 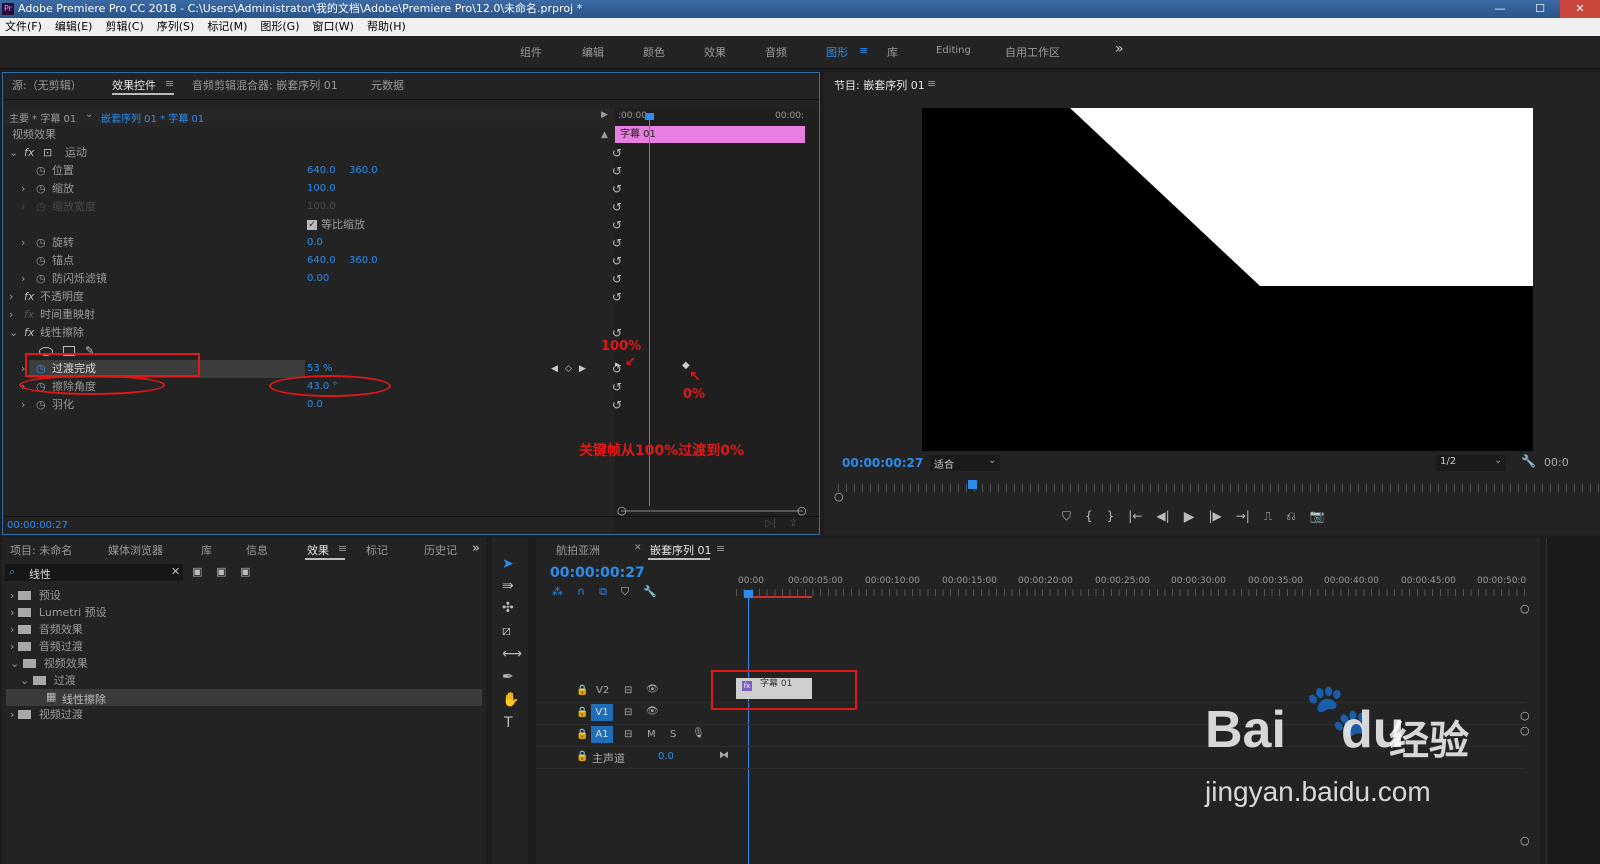 I want to click on mark-out-icon: }, so click(x=1111, y=517).